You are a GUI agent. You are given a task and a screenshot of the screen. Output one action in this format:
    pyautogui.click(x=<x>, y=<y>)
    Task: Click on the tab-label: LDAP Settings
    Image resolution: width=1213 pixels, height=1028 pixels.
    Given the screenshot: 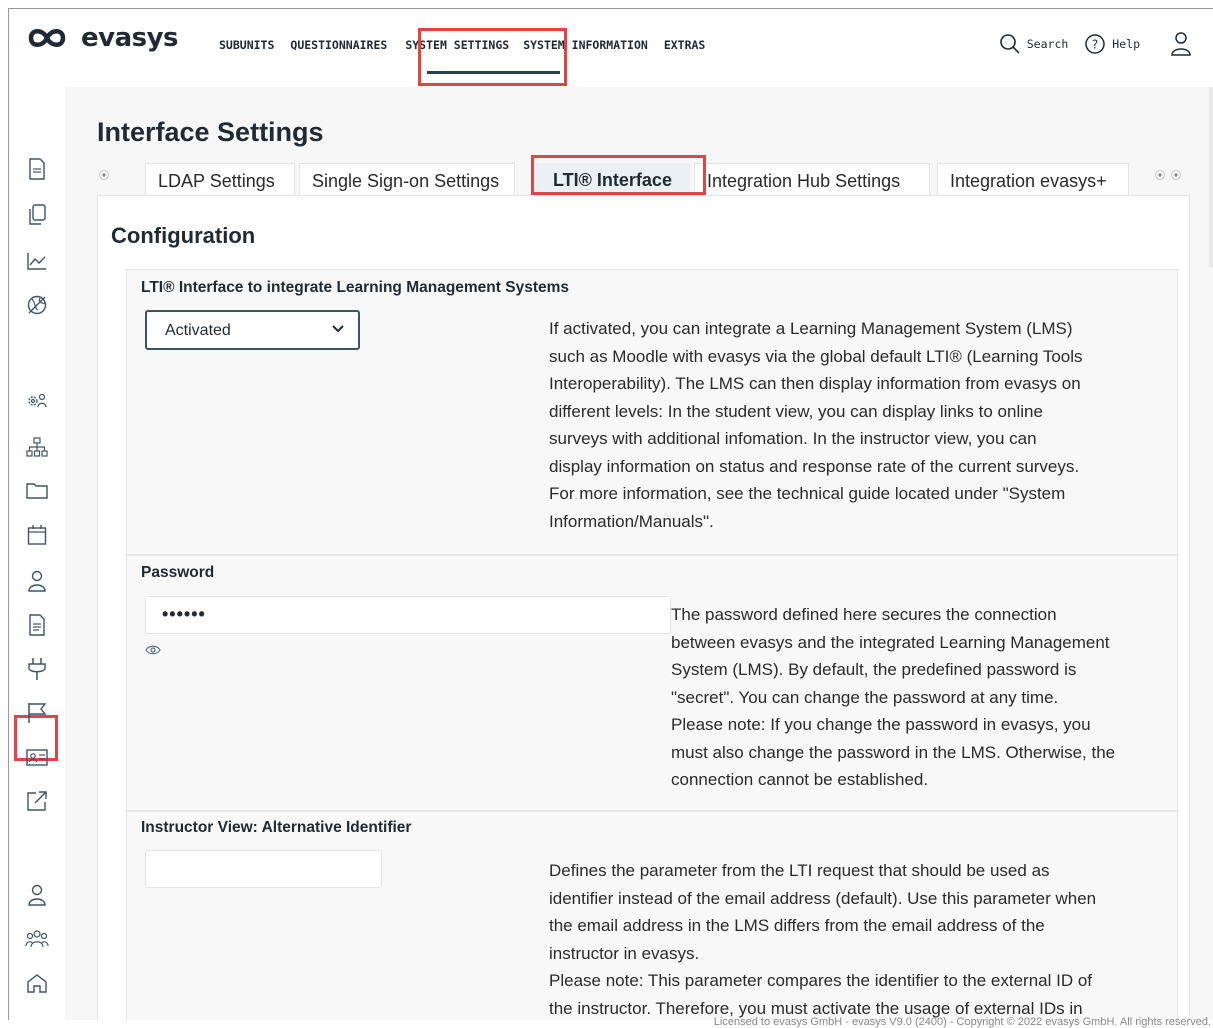 What is the action you would take?
    pyautogui.click(x=216, y=181)
    